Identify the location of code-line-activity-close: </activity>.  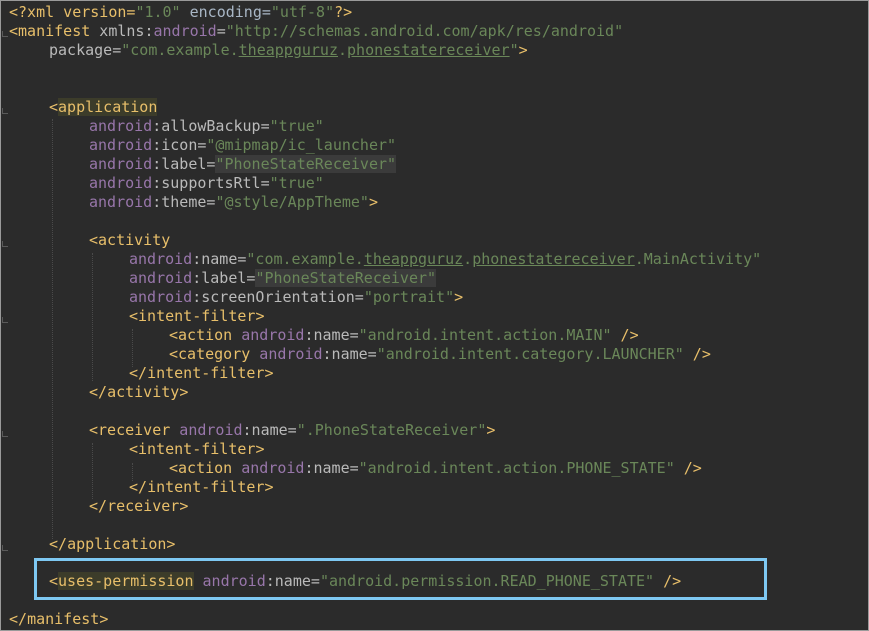
(138, 392).